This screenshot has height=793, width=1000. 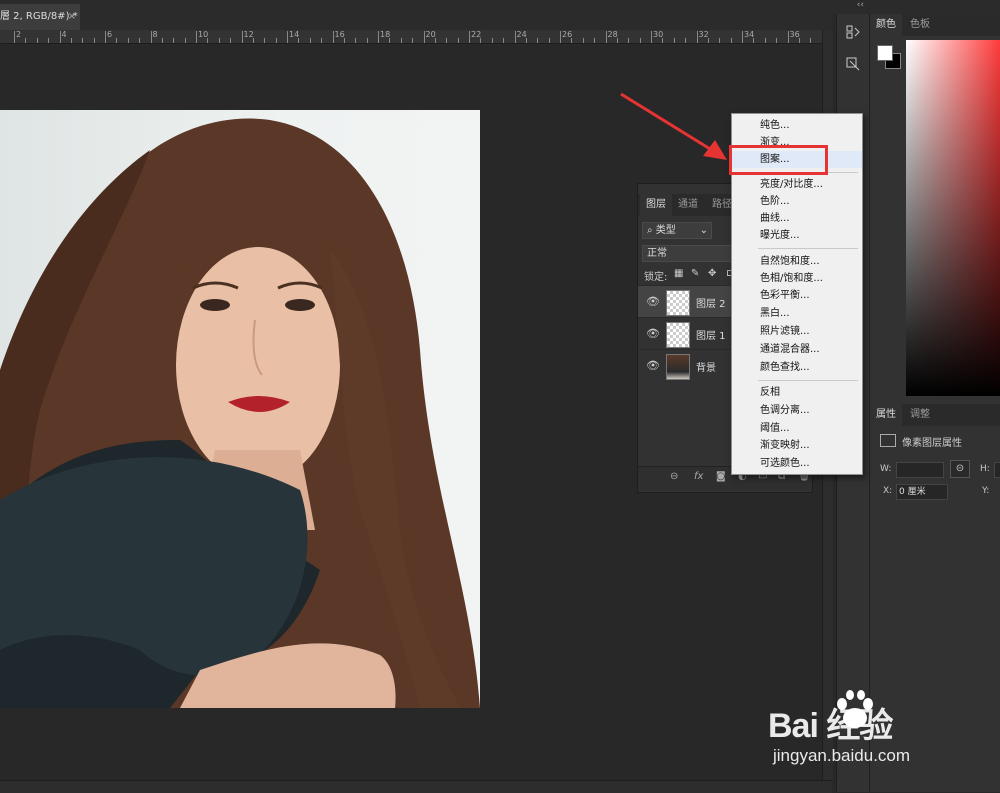 I want to click on fx-icon: fx, so click(x=698, y=476).